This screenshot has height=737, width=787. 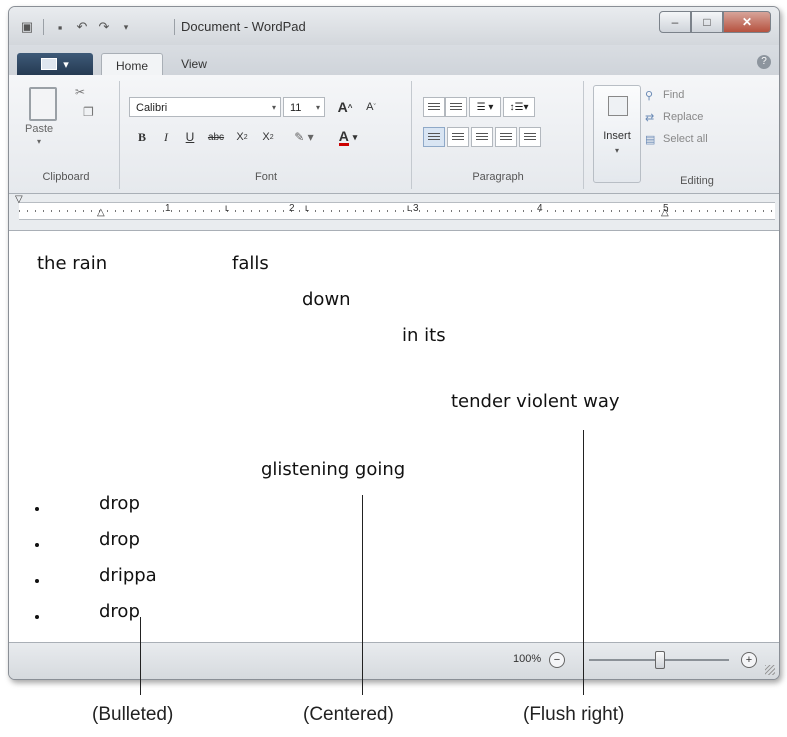 What do you see at coordinates (66, 135) in the screenshot?
I see `clipboard-group: Paste ▾ ✂ ❐ Clipboard` at bounding box center [66, 135].